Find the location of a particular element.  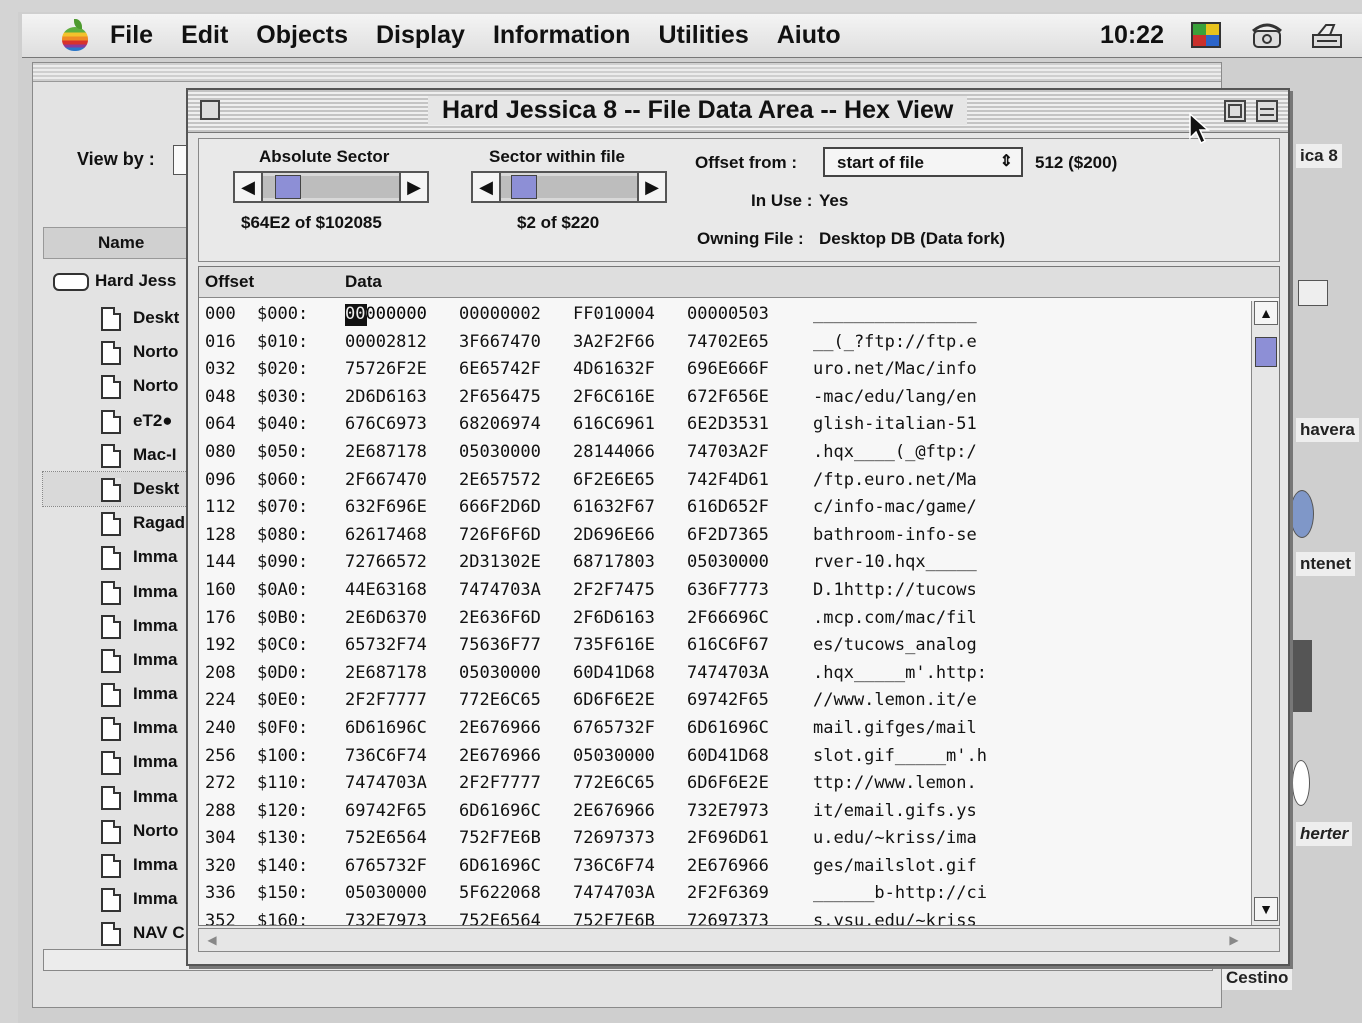

sector-within-thumb is located at coordinates (524, 187).